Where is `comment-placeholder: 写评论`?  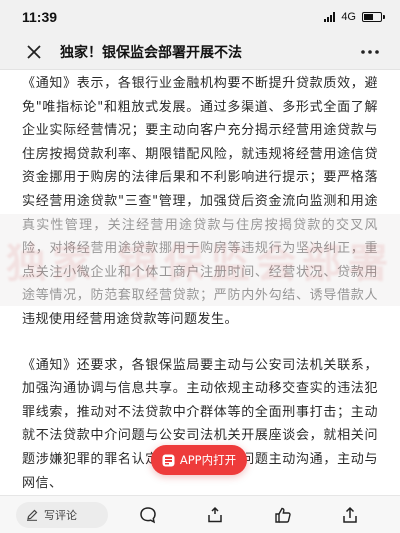 comment-placeholder: 写评论 is located at coordinates (60, 515).